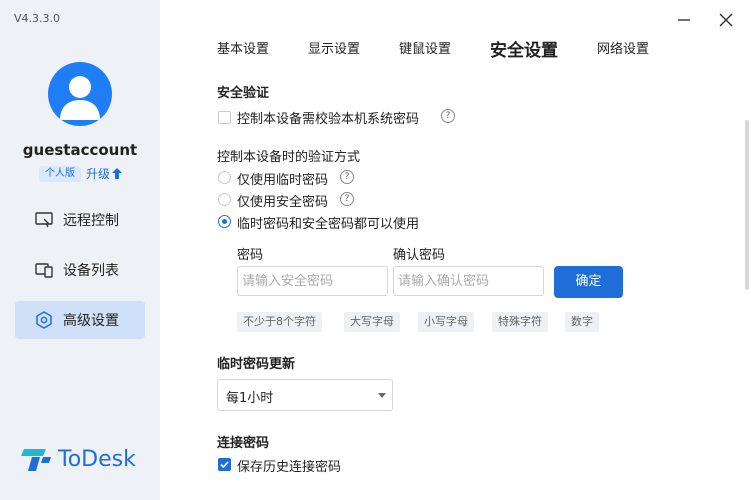 The image size is (751, 500). I want to click on remote-control-icon, so click(44, 220).